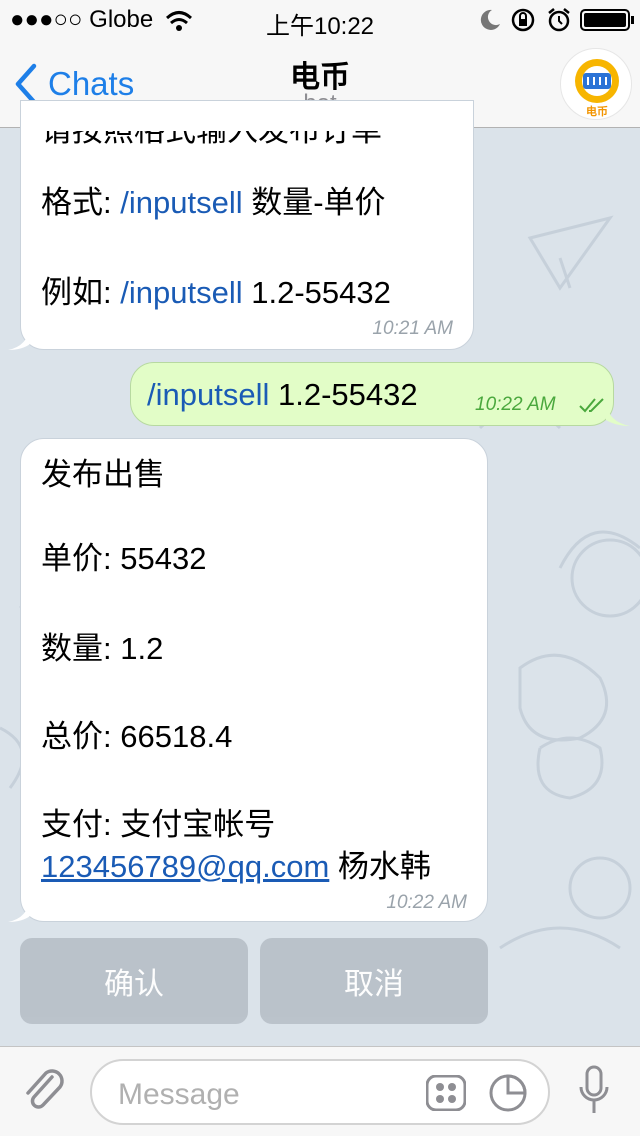 This screenshot has height=1136, width=640. What do you see at coordinates (446, 1093) in the screenshot?
I see `bot-keyboard-icon` at bounding box center [446, 1093].